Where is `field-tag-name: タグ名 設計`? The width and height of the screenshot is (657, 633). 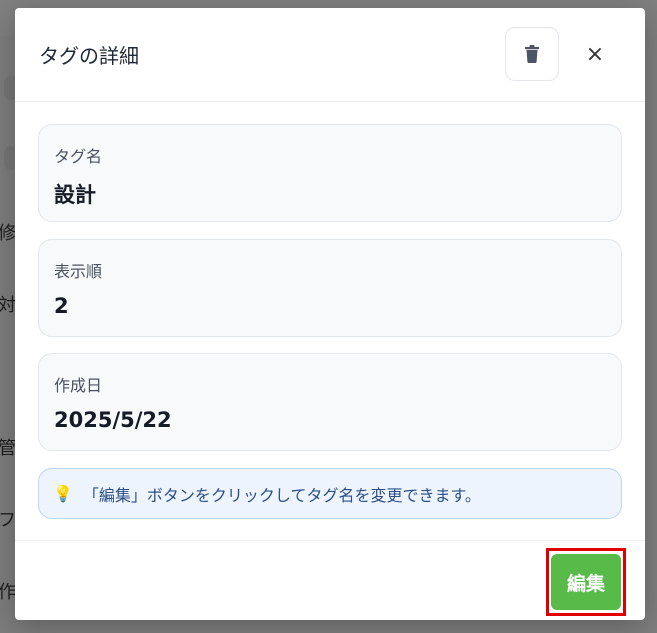
field-tag-name: タグ名 設計 is located at coordinates (330, 173).